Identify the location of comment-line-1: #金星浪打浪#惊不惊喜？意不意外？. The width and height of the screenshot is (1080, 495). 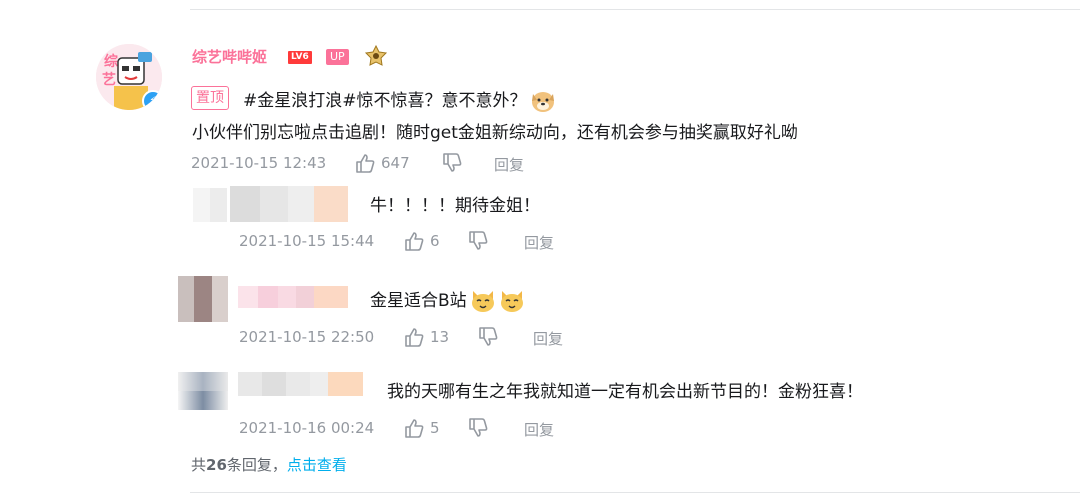
(399, 100).